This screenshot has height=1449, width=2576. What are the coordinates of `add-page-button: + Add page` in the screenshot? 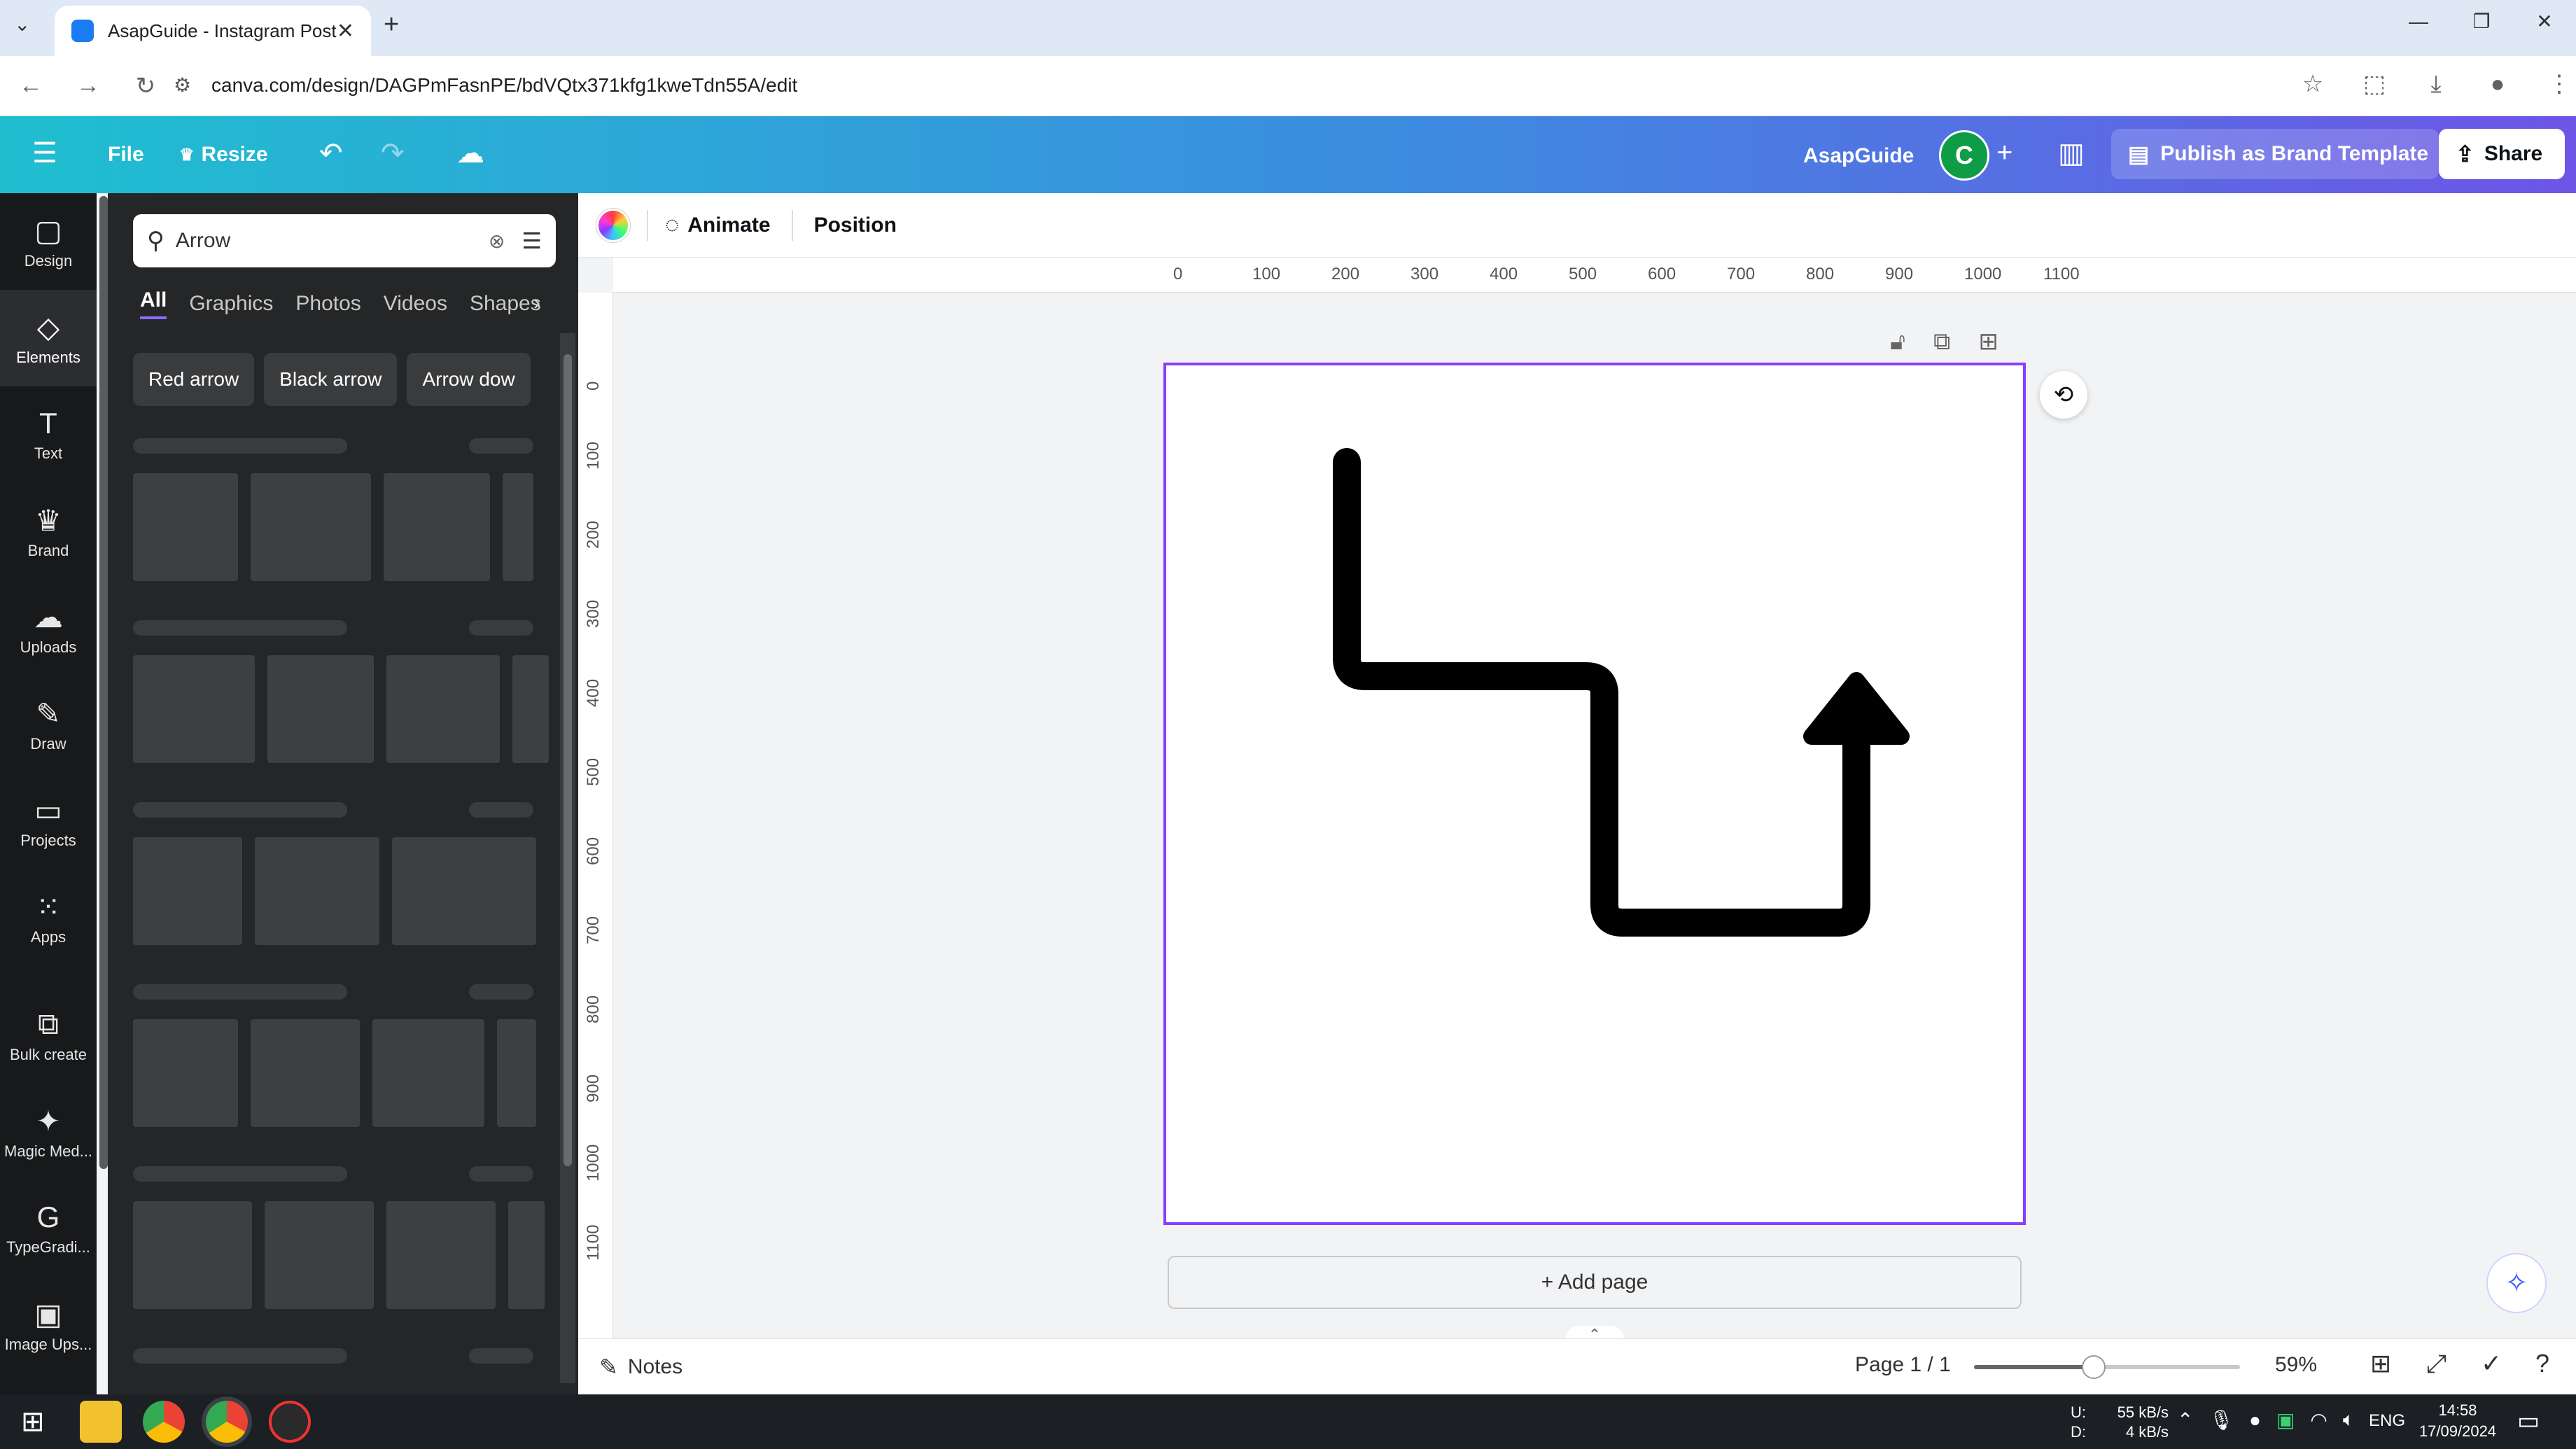 It's located at (1595, 1282).